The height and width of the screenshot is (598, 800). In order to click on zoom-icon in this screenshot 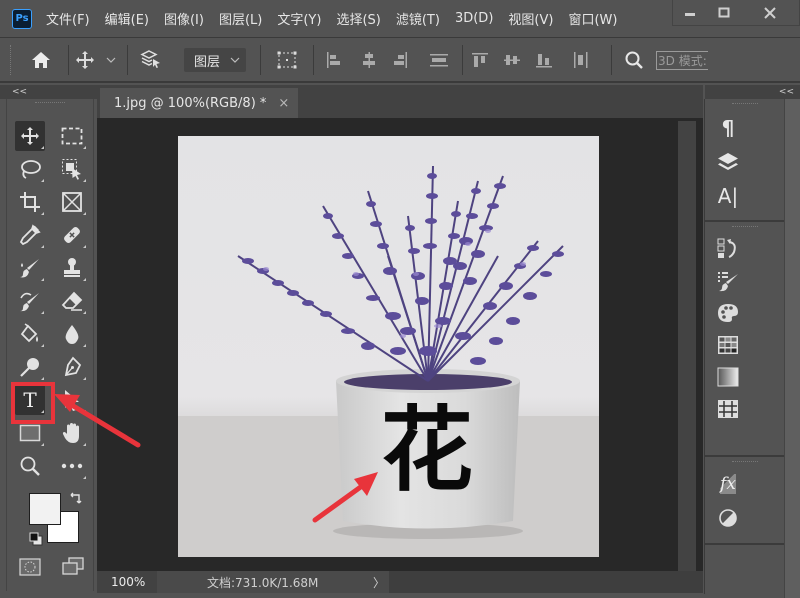, I will do `click(30, 466)`.